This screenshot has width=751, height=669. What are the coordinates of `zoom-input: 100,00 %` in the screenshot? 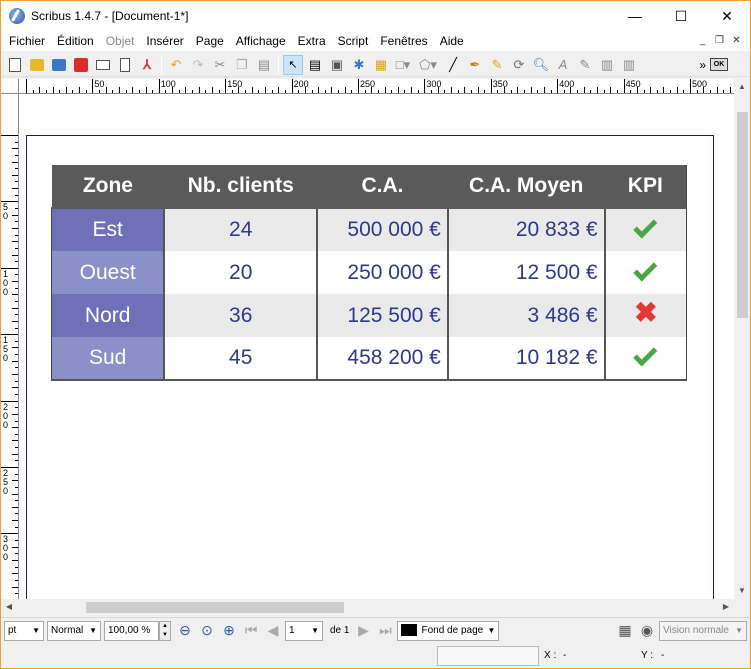 It's located at (131, 630).